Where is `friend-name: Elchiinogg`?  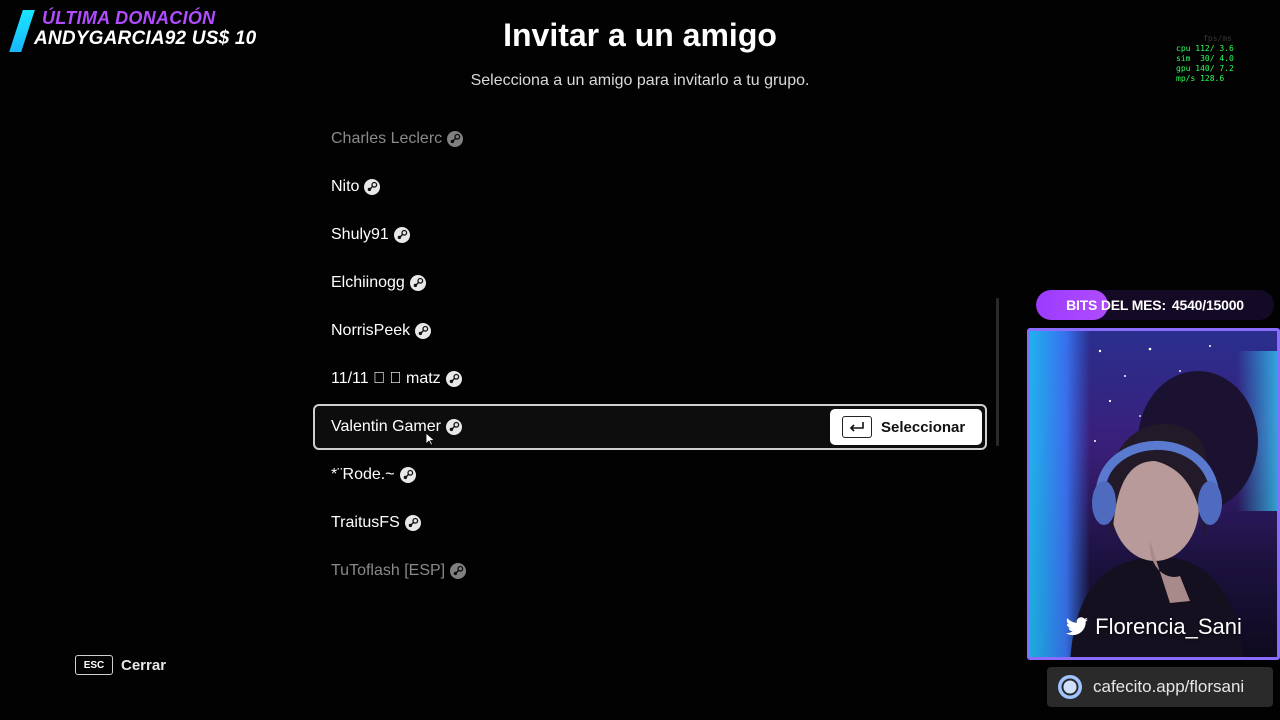 friend-name: Elchiinogg is located at coordinates (368, 282).